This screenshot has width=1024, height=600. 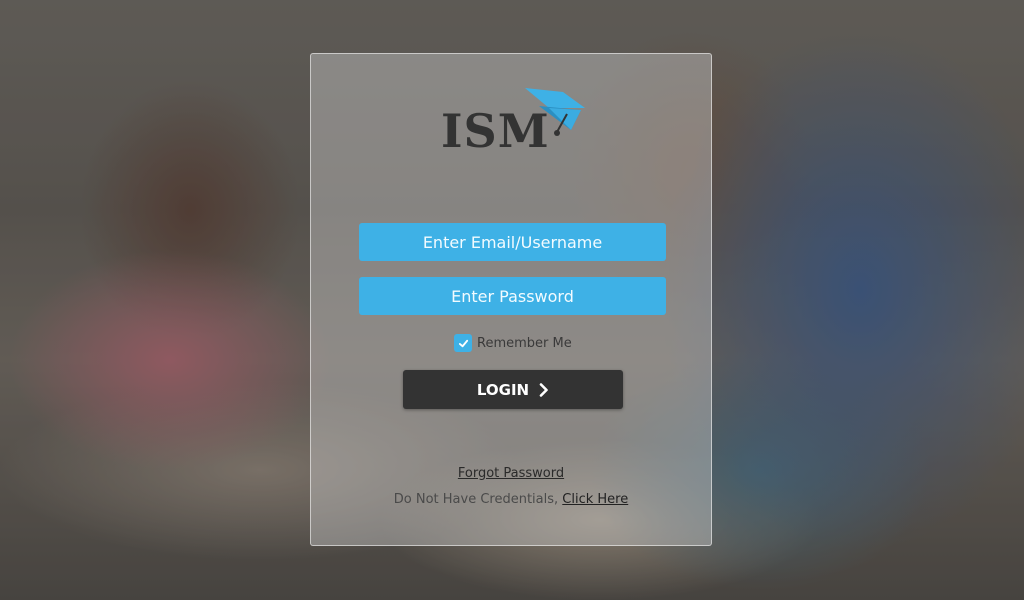 I want to click on remember-me-checkbox, so click(x=463, y=343).